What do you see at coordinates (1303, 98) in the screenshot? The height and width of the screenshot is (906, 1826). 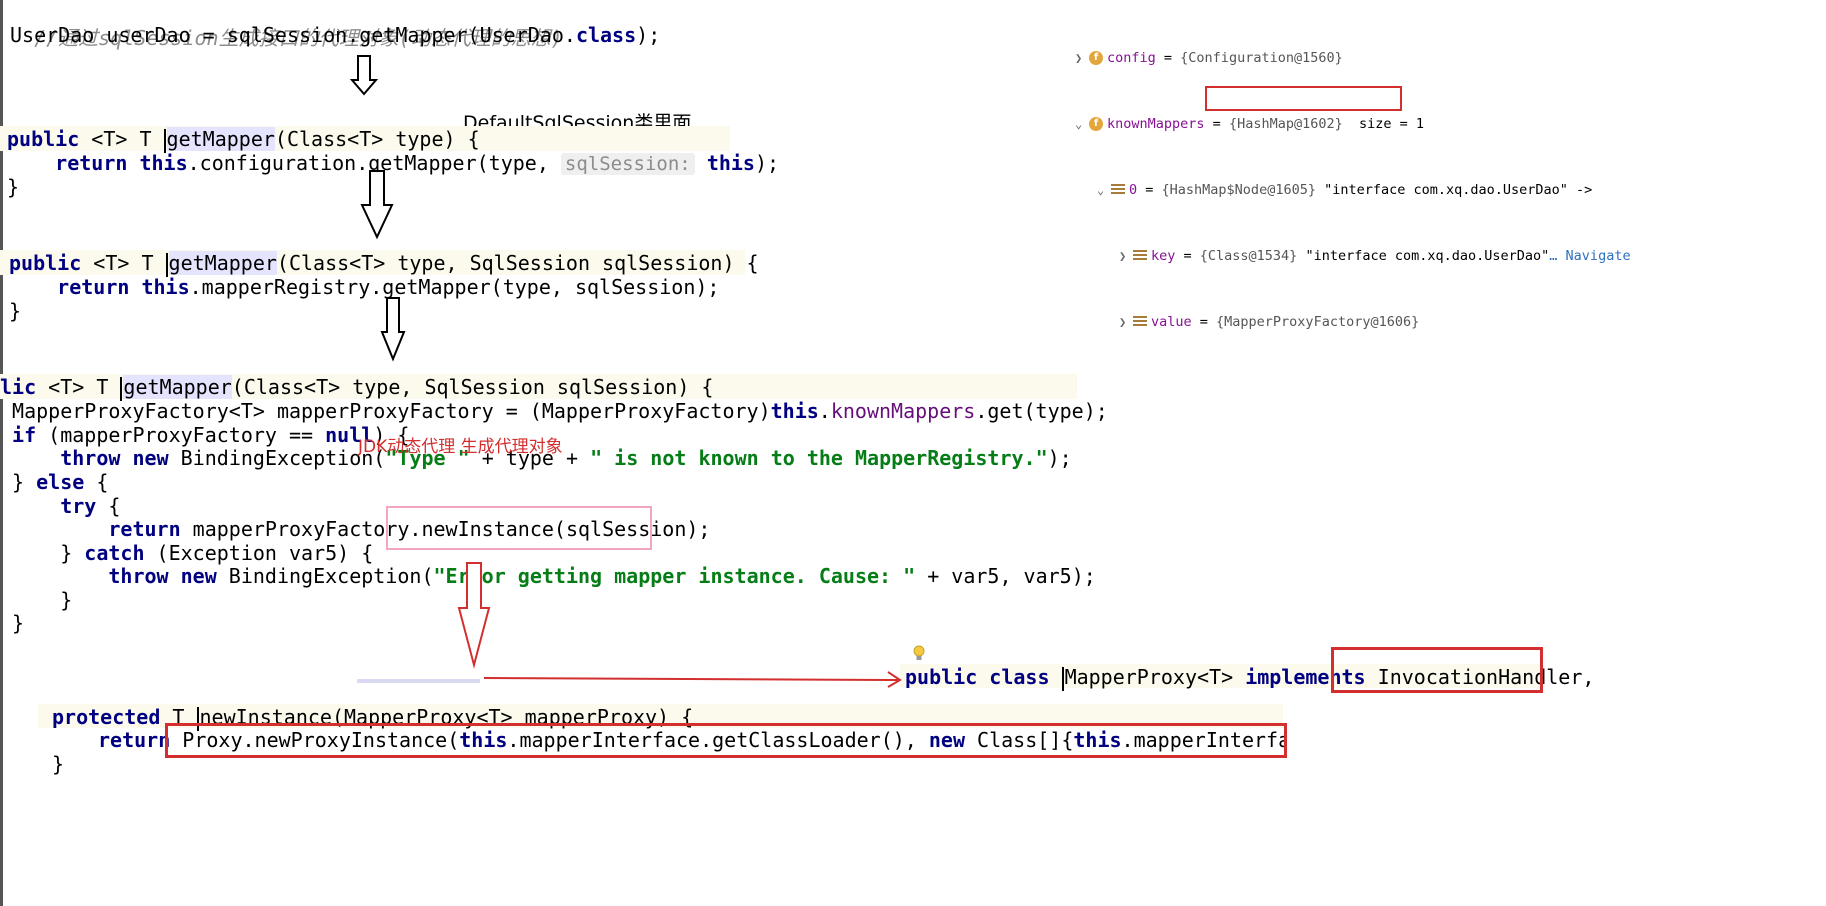 I see `mapper-proxy-factory-box` at bounding box center [1303, 98].